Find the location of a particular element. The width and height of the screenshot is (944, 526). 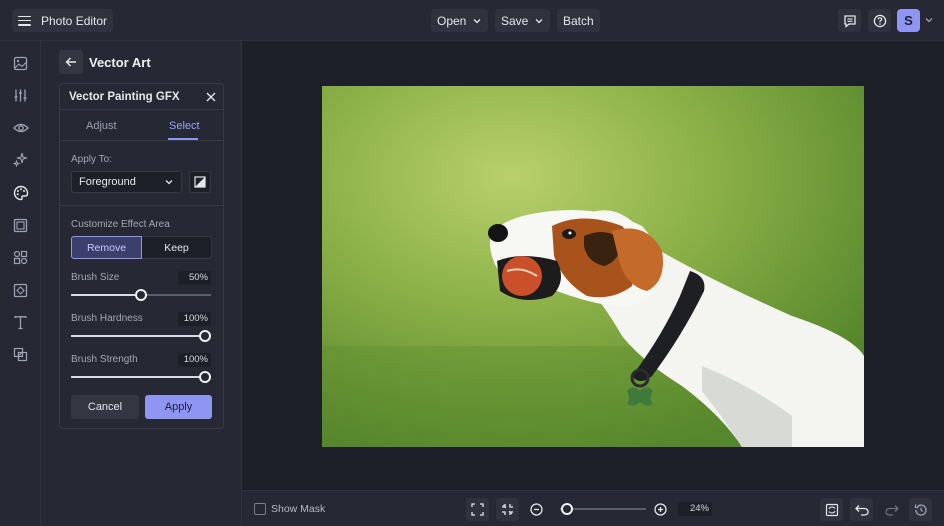

back-button is located at coordinates (71, 62).